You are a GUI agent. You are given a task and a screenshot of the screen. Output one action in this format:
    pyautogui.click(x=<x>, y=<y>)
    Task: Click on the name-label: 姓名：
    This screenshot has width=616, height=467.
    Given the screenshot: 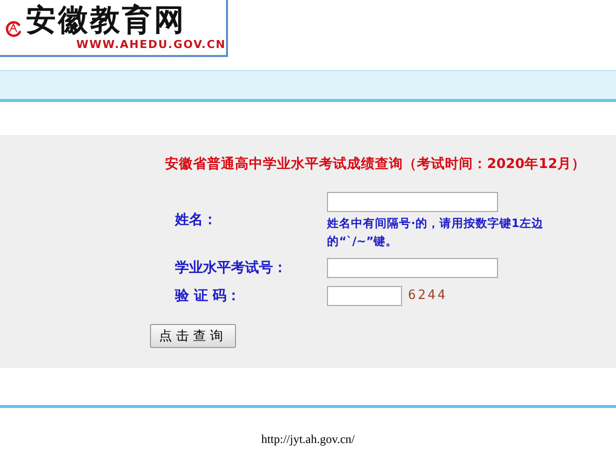 What is the action you would take?
    pyautogui.click(x=196, y=220)
    